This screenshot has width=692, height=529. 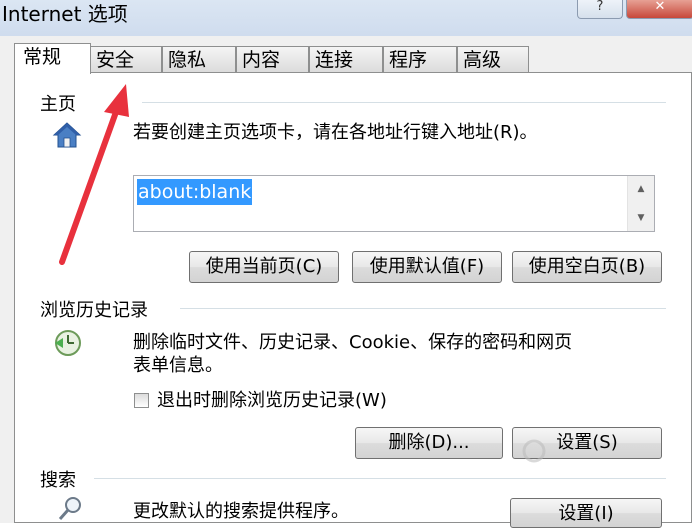 What do you see at coordinates (641, 218) in the screenshot?
I see `scroll-down-arrow-icon: ▼` at bounding box center [641, 218].